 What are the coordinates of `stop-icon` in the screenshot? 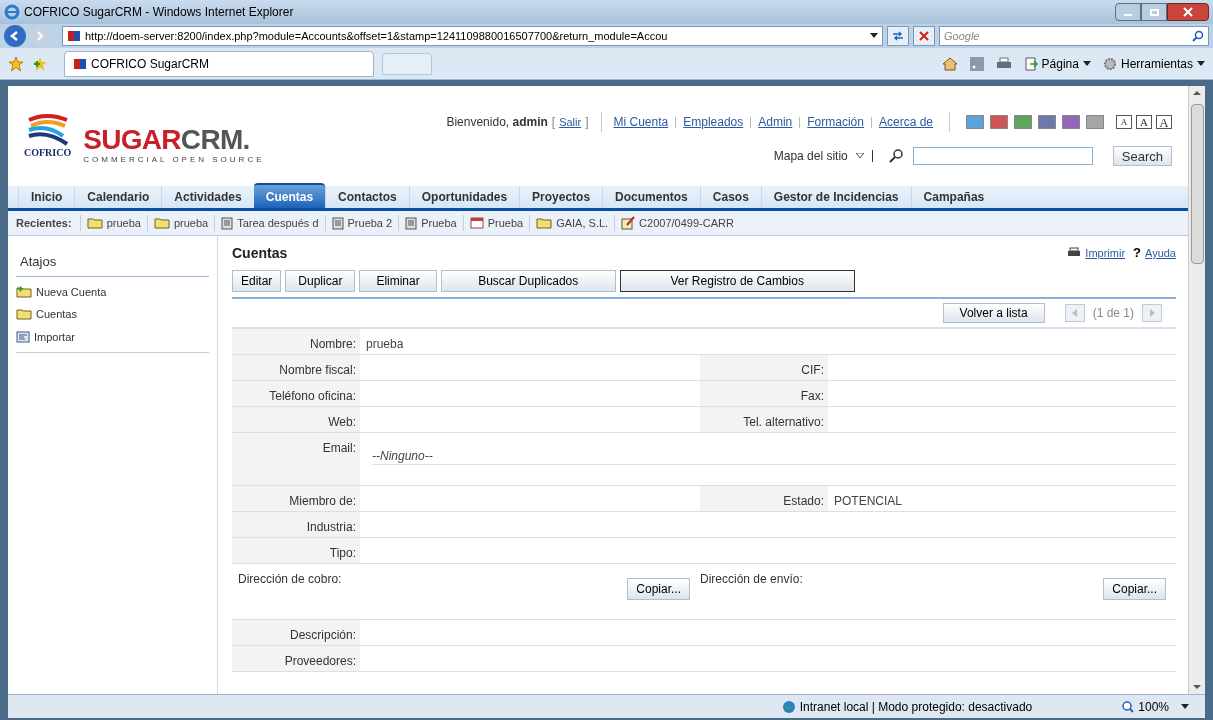 It's located at (924, 36).